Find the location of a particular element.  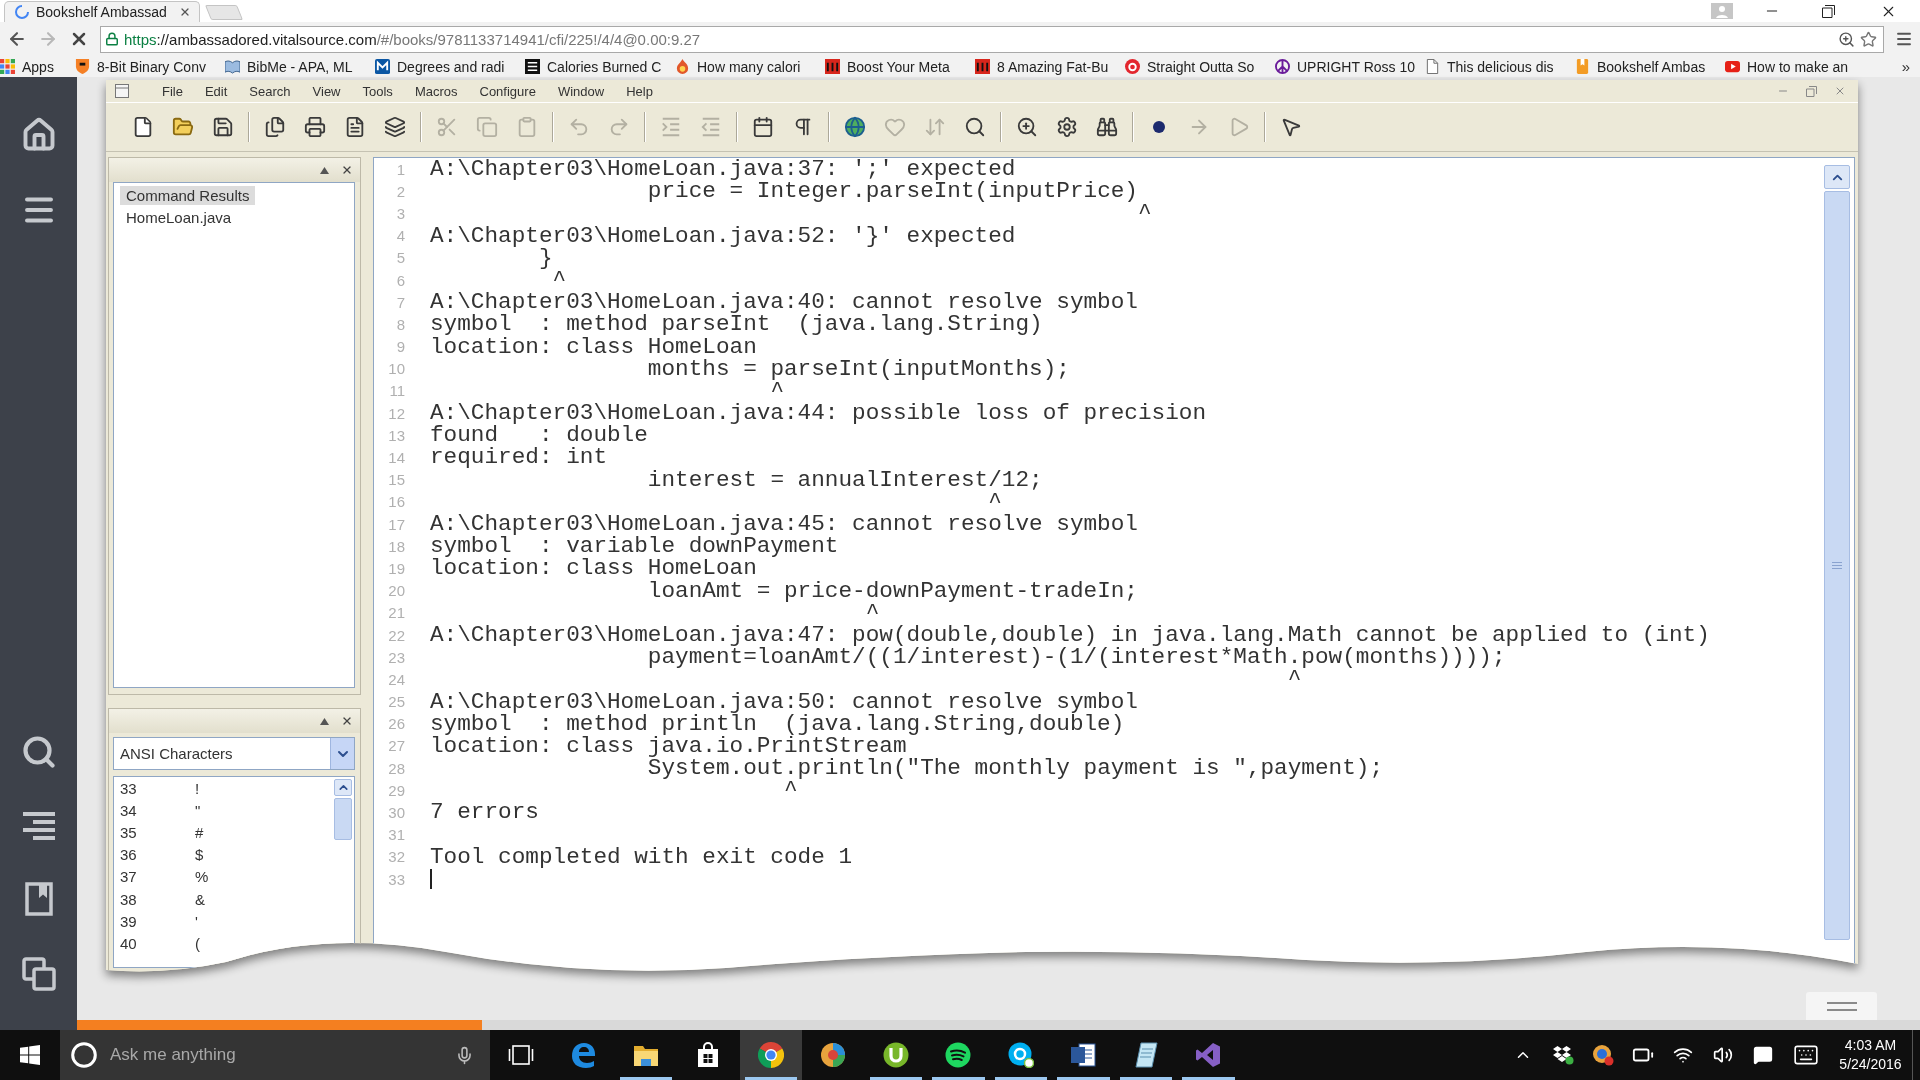

notepad-icon is located at coordinates (1145, 1055).